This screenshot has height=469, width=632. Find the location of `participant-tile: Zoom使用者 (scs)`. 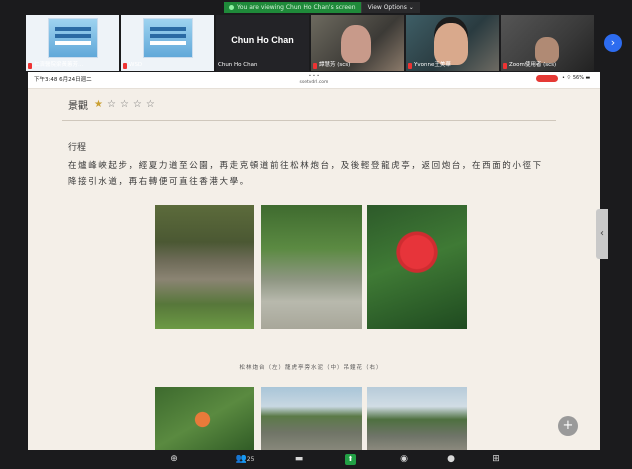

participant-tile: Zoom使用者 (scs) is located at coordinates (547, 43).